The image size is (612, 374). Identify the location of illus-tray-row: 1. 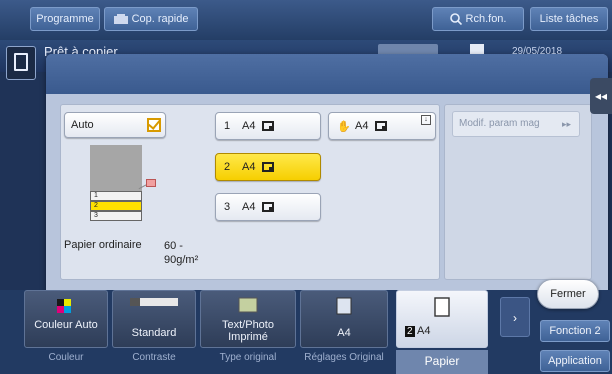
(116, 196).